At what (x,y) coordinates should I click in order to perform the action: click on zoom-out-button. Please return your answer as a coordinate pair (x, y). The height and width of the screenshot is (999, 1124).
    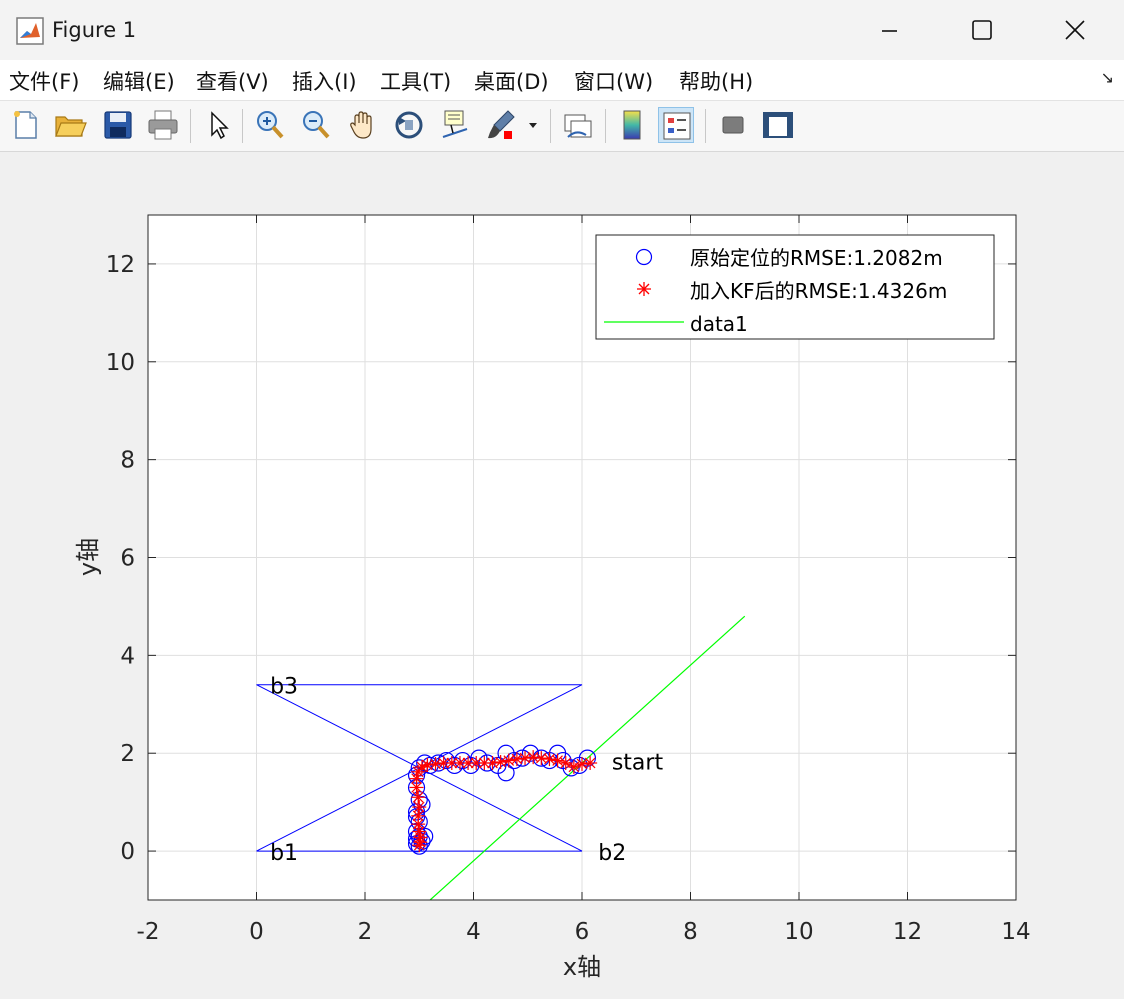
    Looking at the image, I should click on (316, 125).